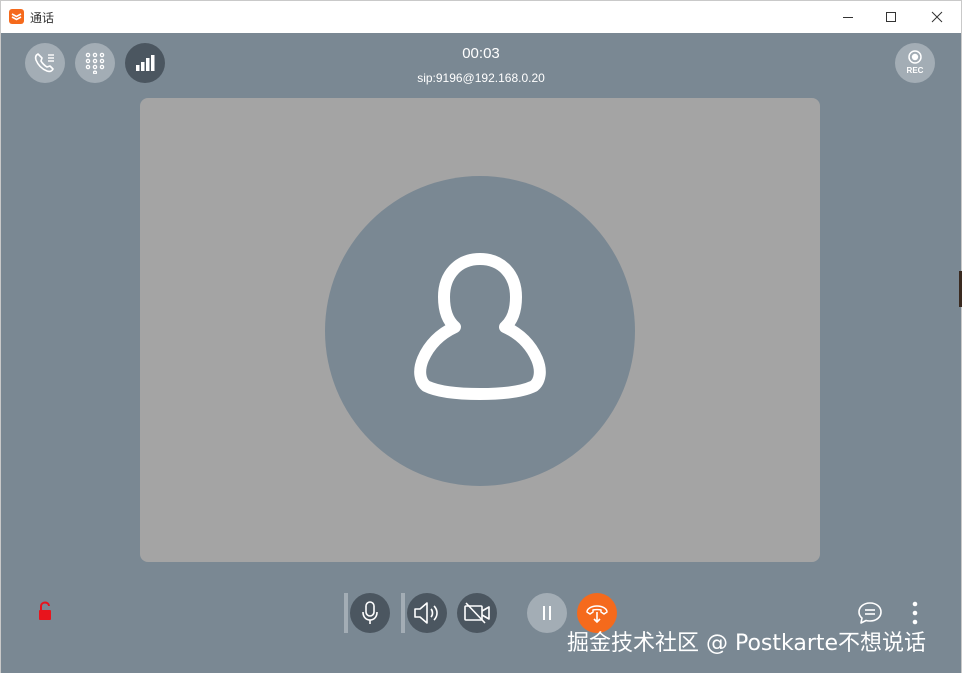 This screenshot has height=673, width=962. I want to click on close-button, so click(937, 17).